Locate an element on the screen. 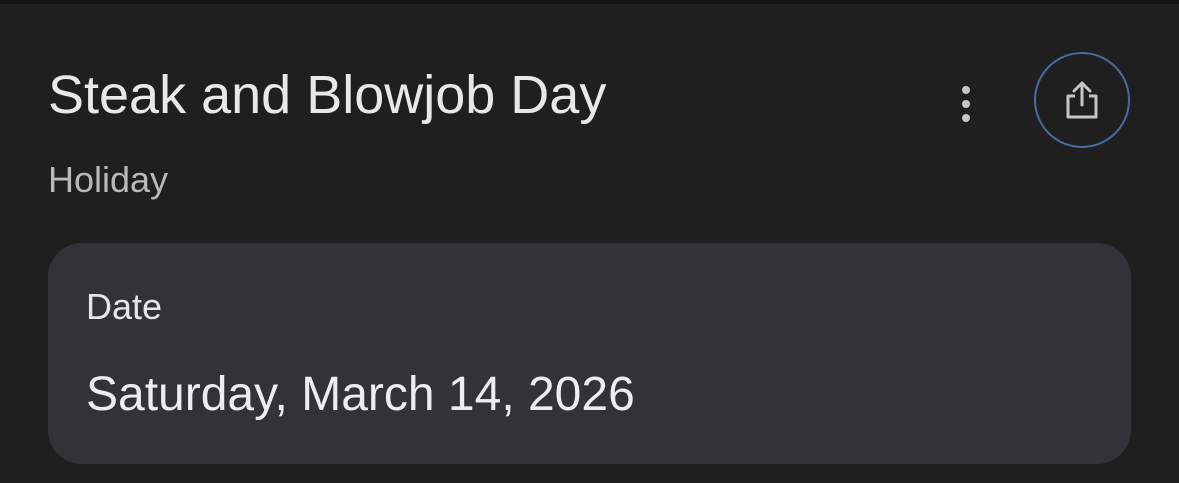  event-category: Holiday is located at coordinates (108, 179).